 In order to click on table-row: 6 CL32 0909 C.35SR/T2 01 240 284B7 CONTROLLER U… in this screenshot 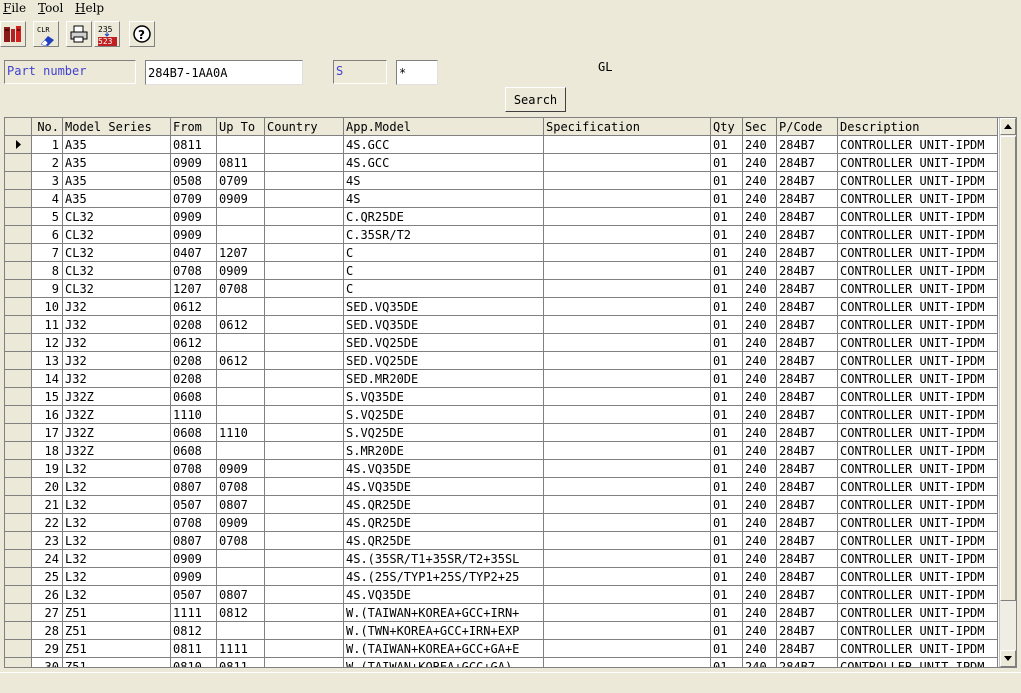, I will do `click(501, 235)`.